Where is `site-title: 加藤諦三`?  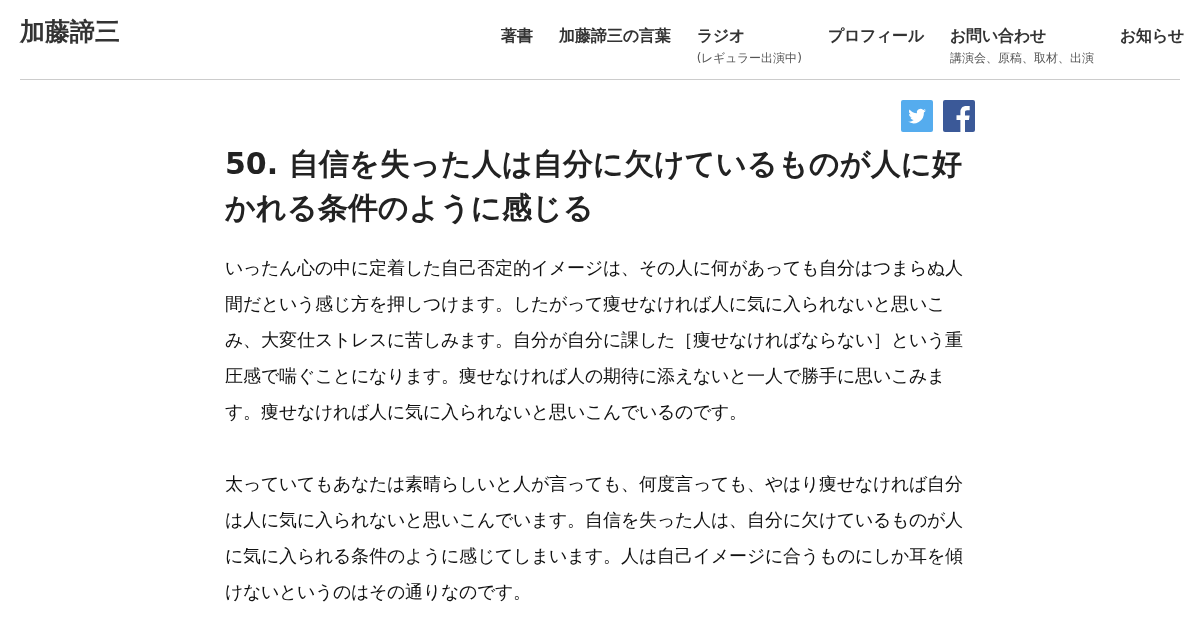 site-title: 加藤諦三 is located at coordinates (70, 32).